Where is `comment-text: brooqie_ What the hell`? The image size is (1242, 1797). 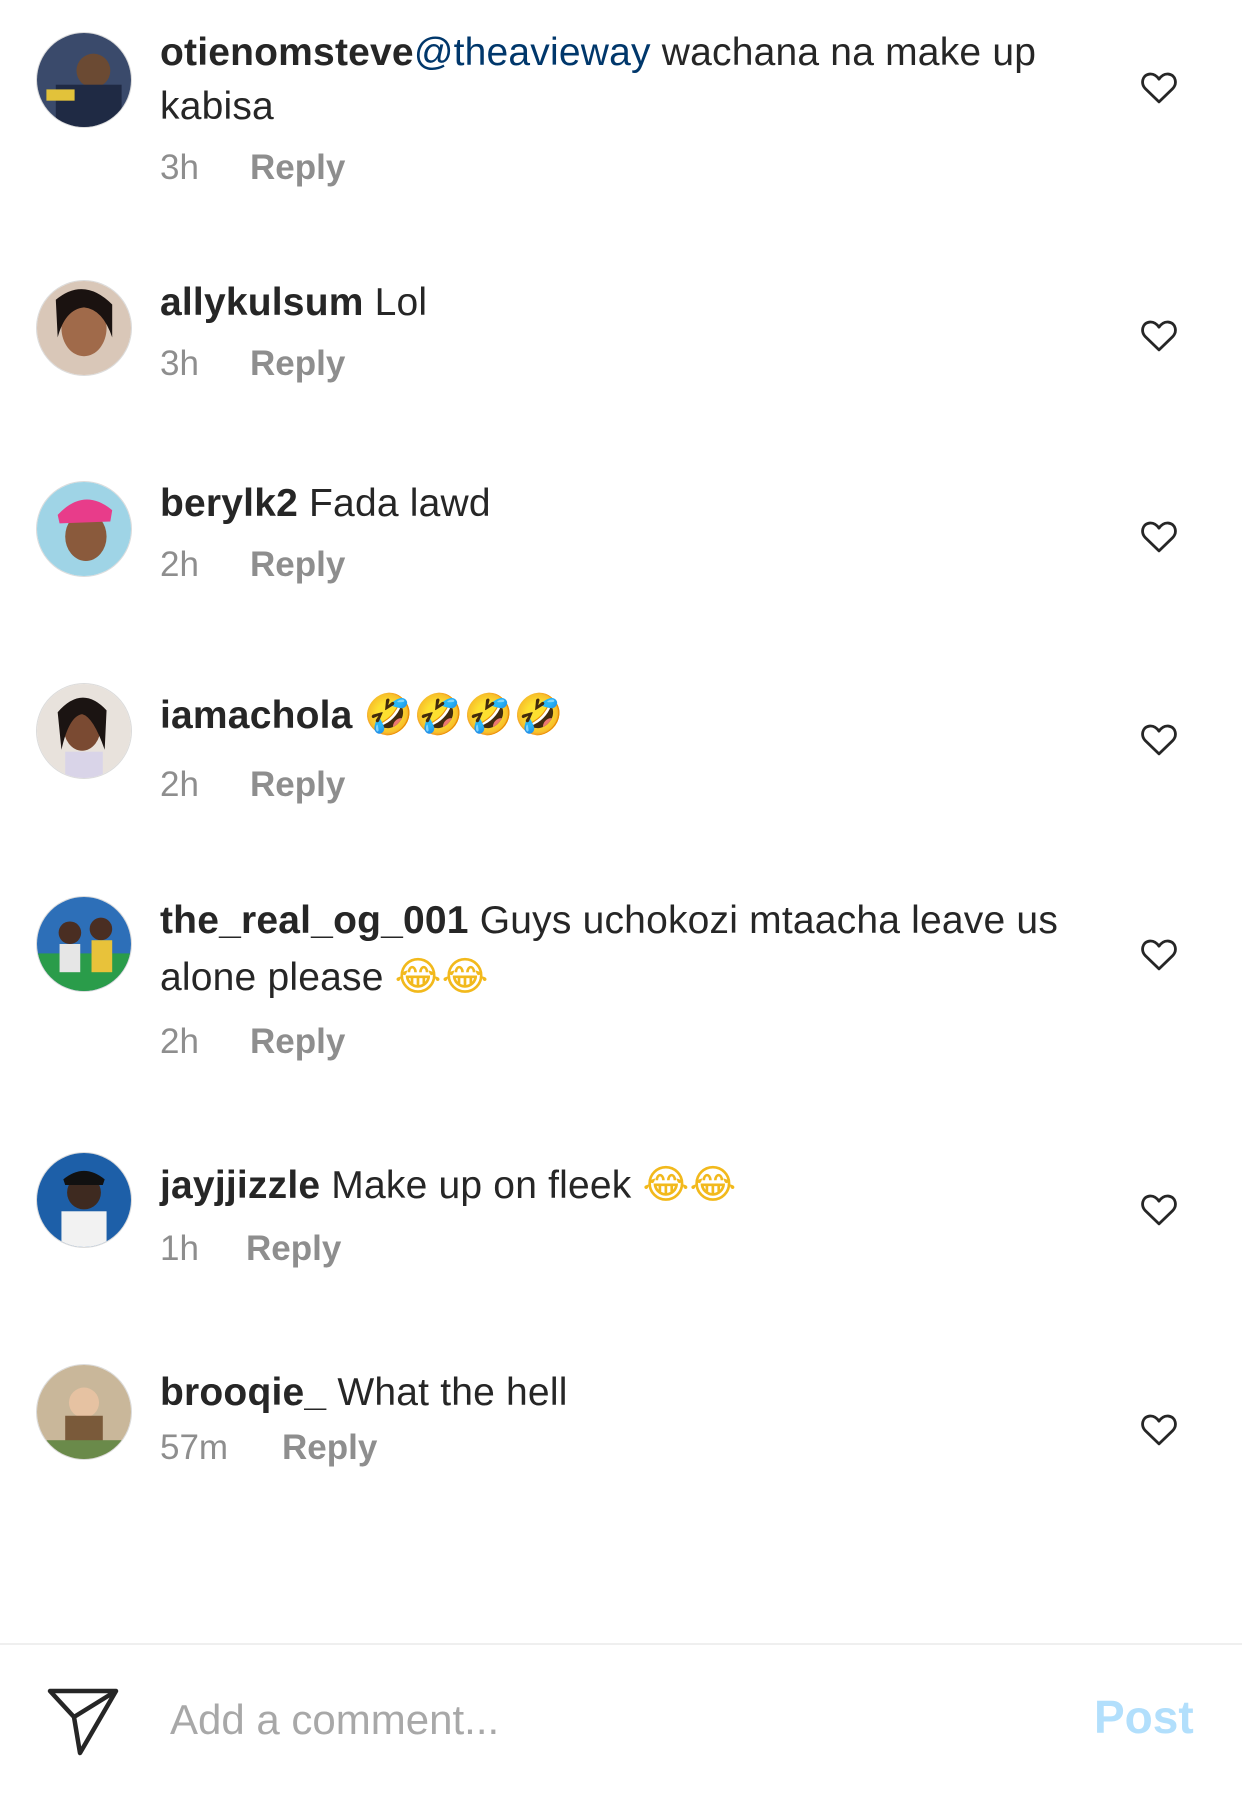
comment-text: brooqie_ What the hell is located at coordinates (625, 1393).